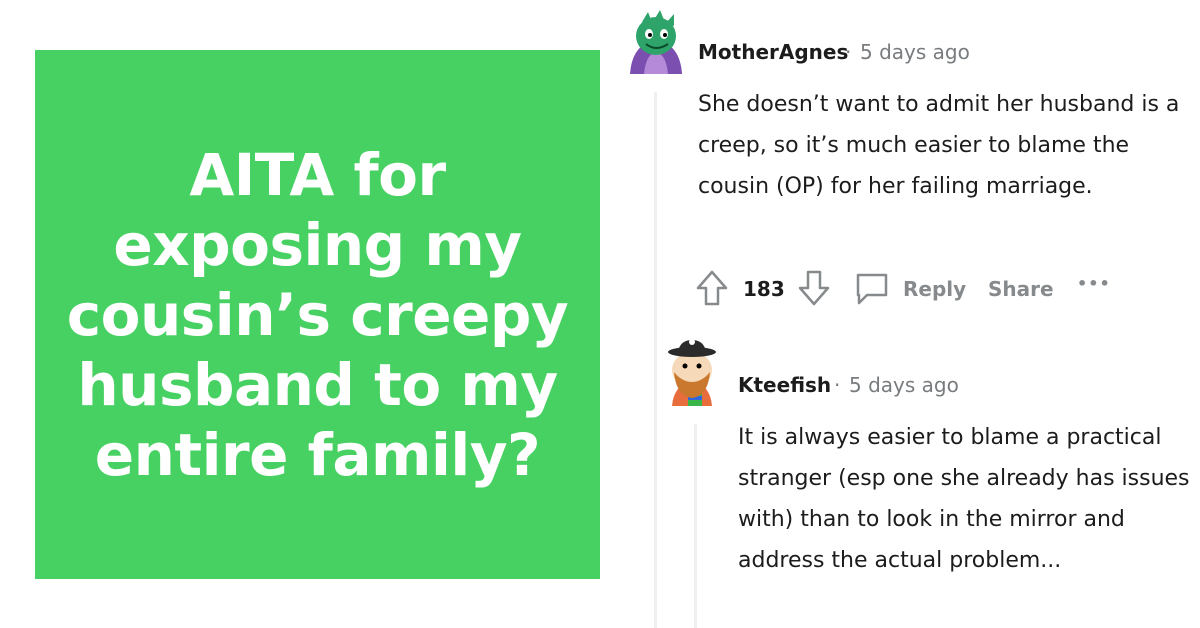  What do you see at coordinates (764, 289) in the screenshot?
I see `vote-score: 183` at bounding box center [764, 289].